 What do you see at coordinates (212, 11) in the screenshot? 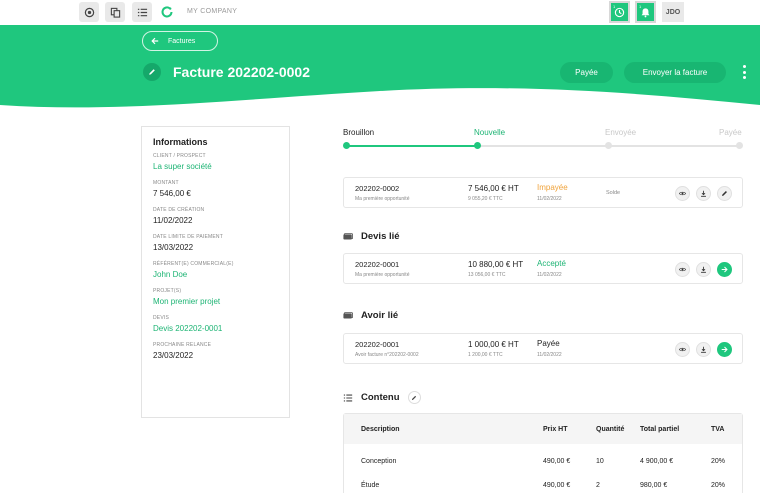
I see `company-name: MY COMPANY` at bounding box center [212, 11].